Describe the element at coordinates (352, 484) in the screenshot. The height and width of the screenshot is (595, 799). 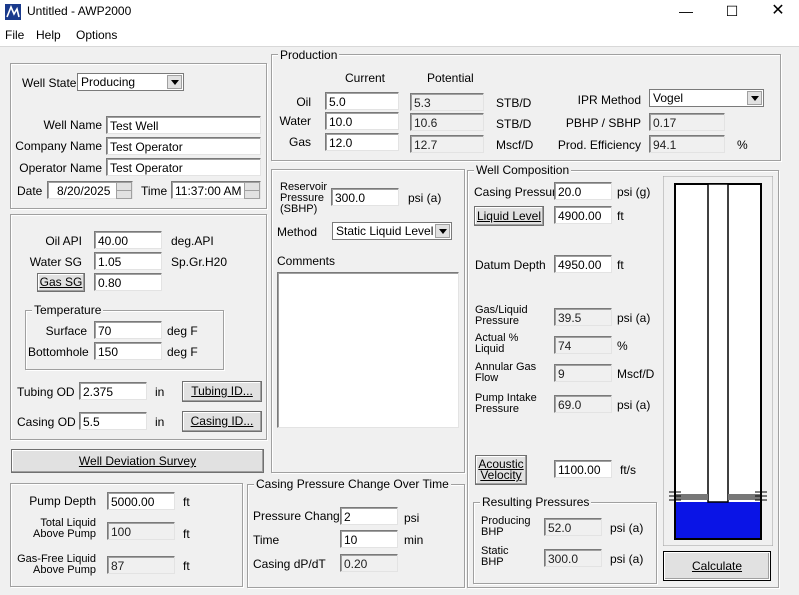
I see `casing-change-title: Casing Pressure Change Over Time` at that location.